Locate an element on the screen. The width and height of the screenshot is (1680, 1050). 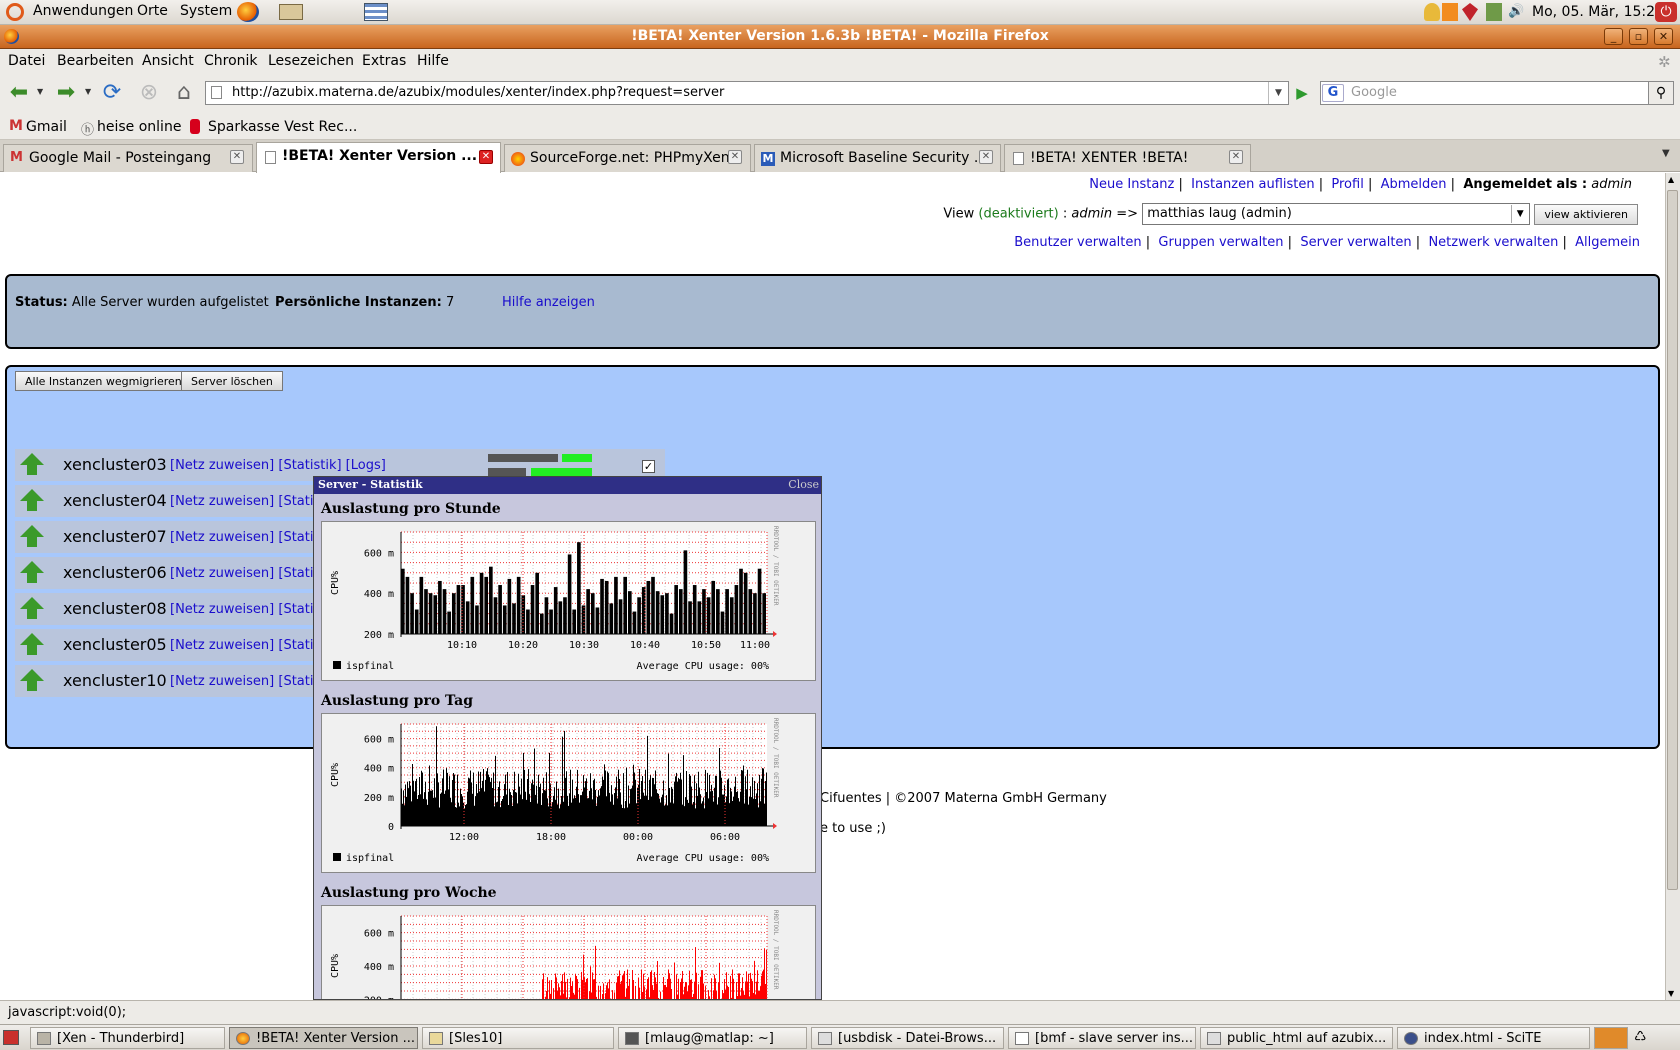
url-history-dropdown: ▼ is located at coordinates (1278, 93).